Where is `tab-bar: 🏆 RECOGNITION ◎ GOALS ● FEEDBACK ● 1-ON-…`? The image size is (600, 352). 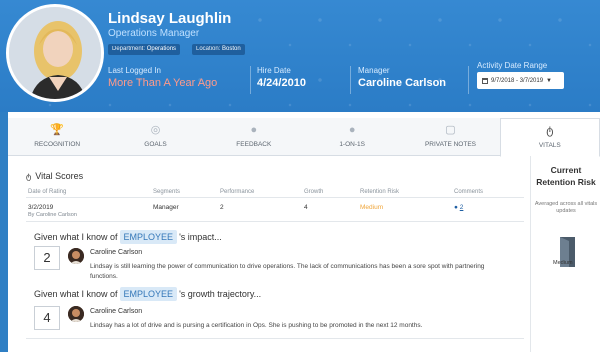
tab-bar: 🏆 RECOGNITION ◎ GOALS ● FEEDBACK ● 1-ON-… is located at coordinates (304, 137).